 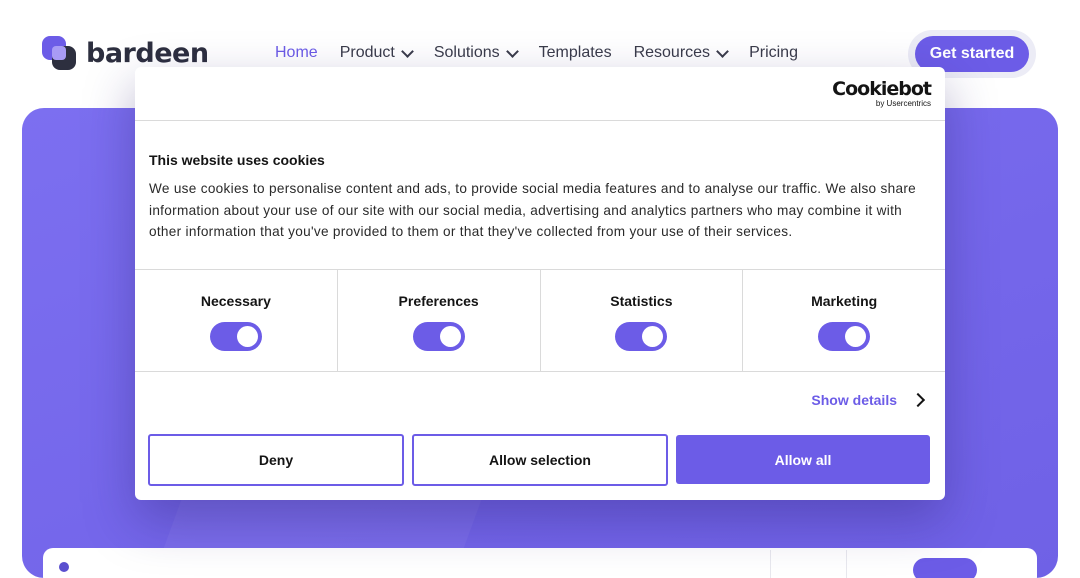 What do you see at coordinates (147, 53) in the screenshot?
I see `logo-text: bardeen` at bounding box center [147, 53].